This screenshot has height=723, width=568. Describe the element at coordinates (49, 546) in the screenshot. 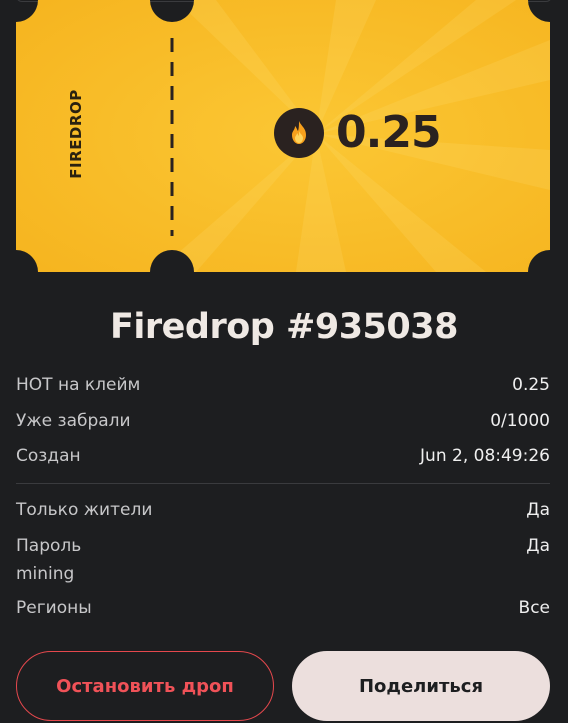

I see `setting-label-text: Пароль` at that location.